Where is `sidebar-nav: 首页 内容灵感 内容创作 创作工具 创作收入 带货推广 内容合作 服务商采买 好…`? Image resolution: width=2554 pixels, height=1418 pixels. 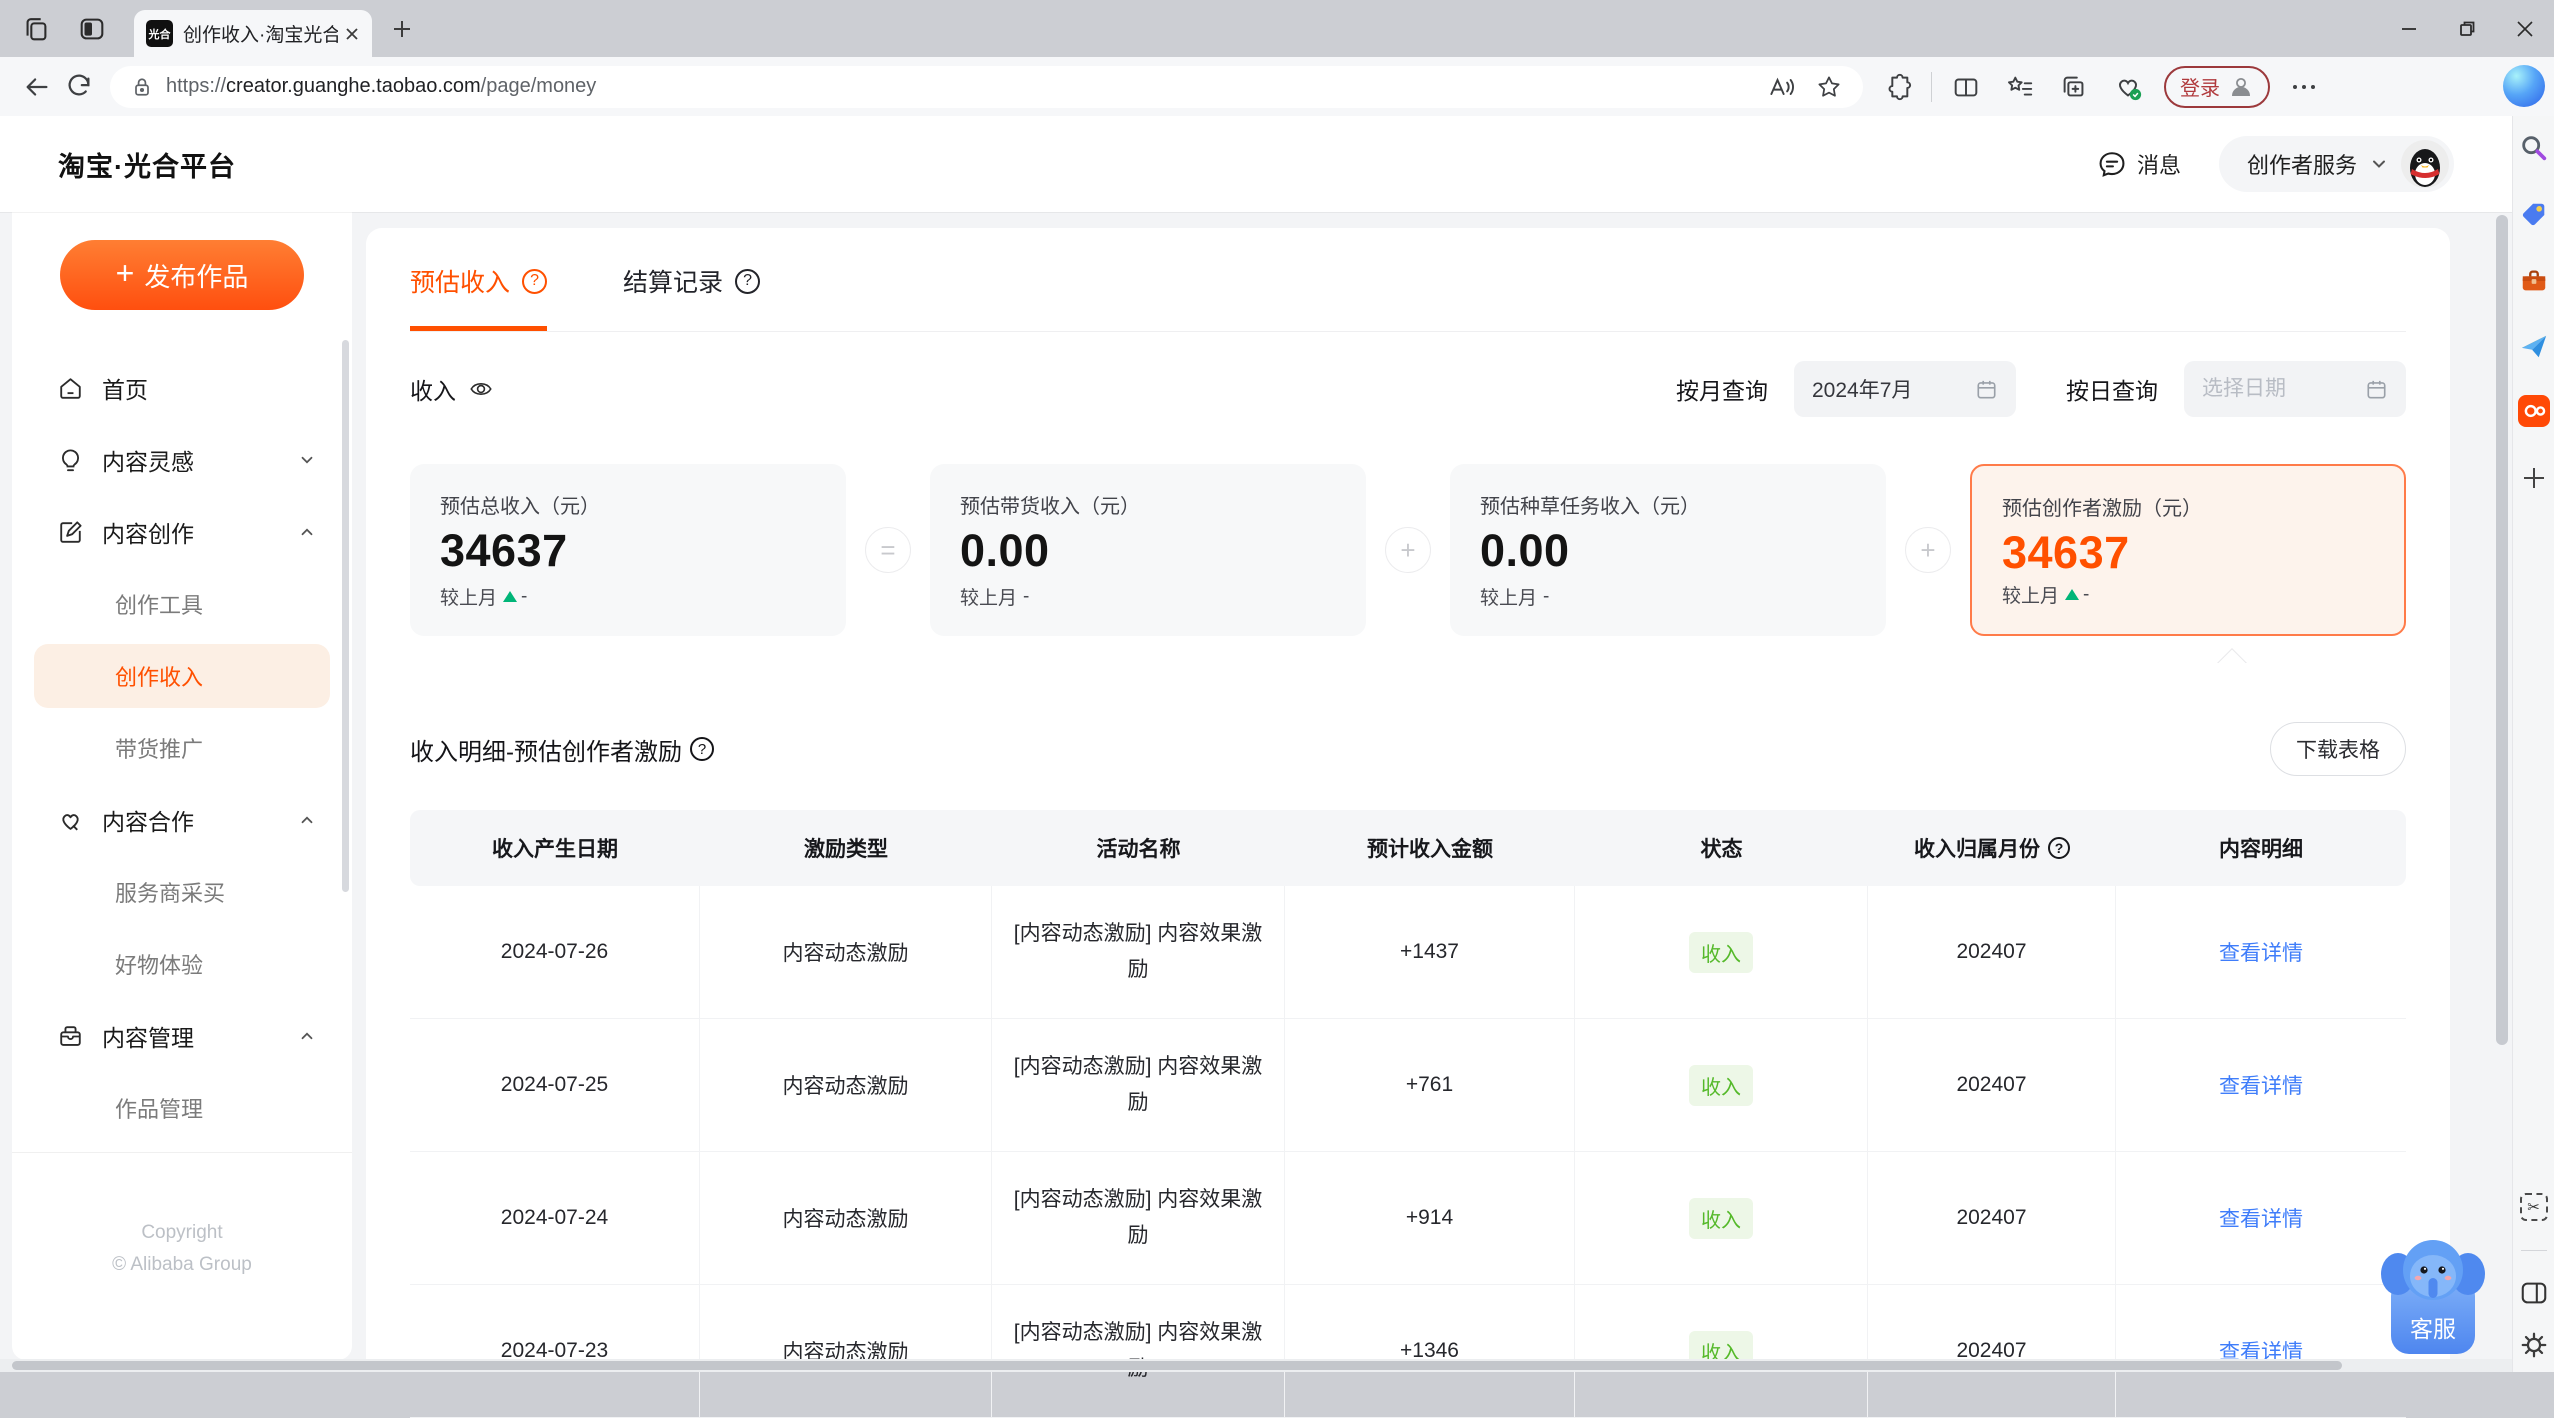 sidebar-nav: 首页 内容灵感 内容创作 创作工具 创作收入 带货推广 内容合作 服务商采买 好… is located at coordinates (182, 748).